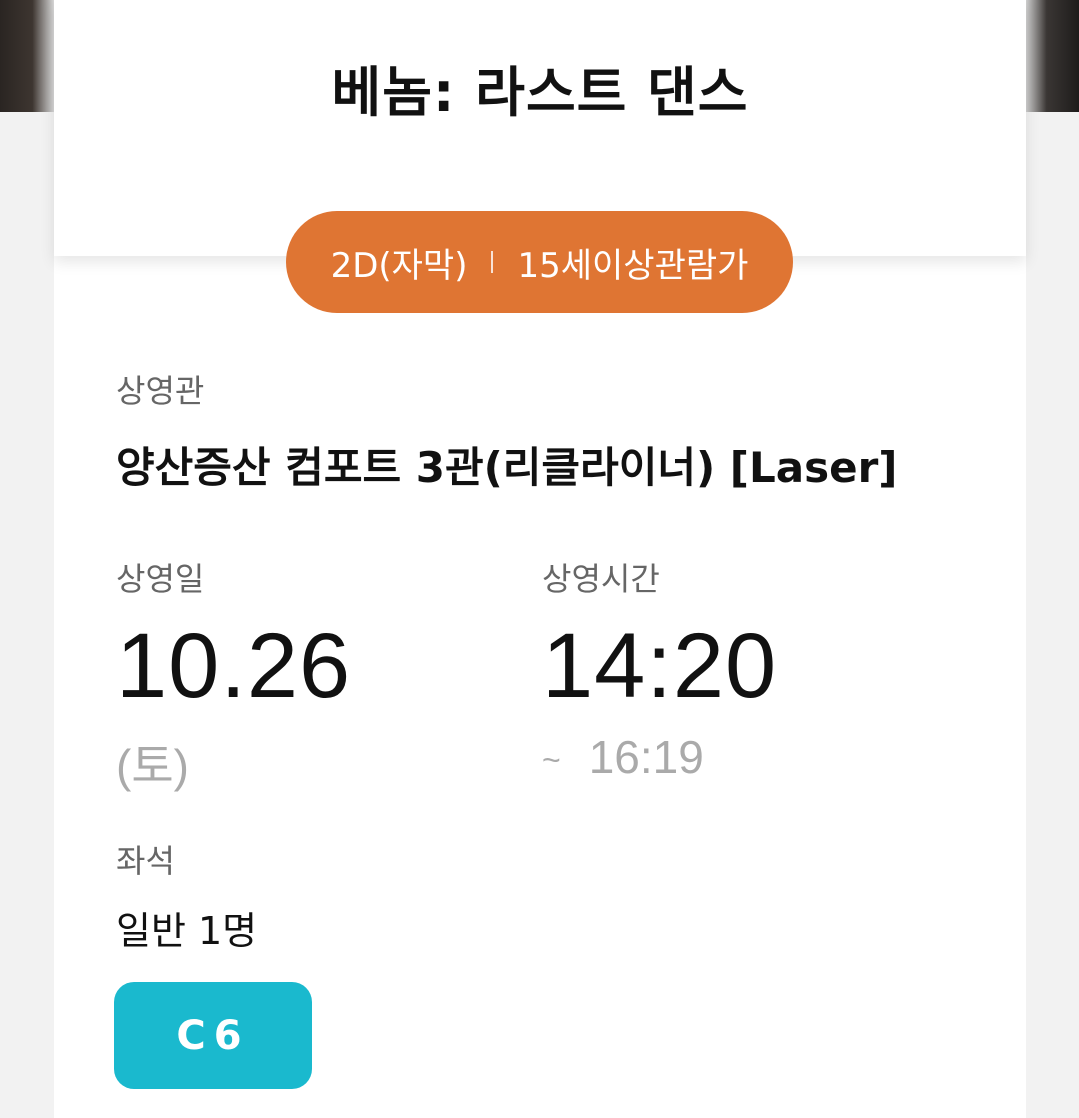  Describe the element at coordinates (399, 265) in the screenshot. I see `format-label: 2D(자막)` at that location.